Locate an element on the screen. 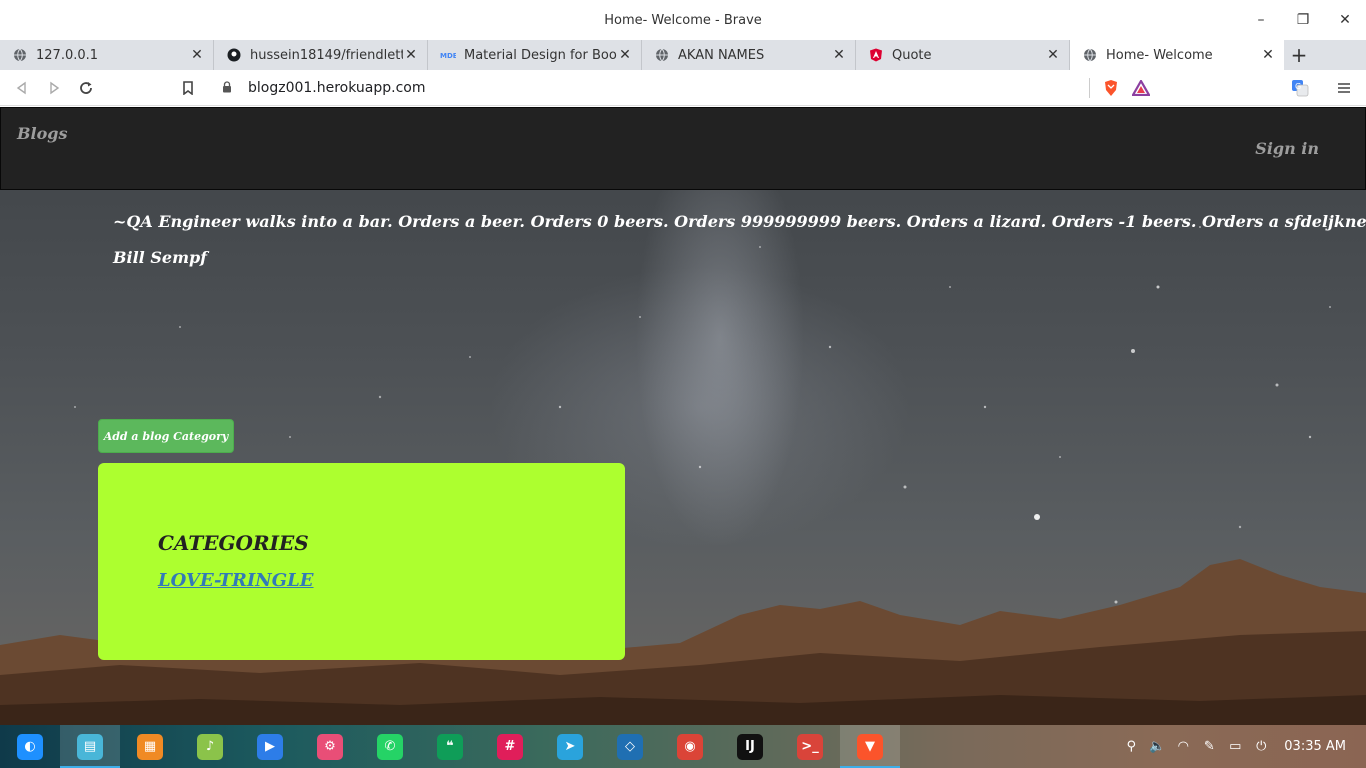 The image size is (1366, 768). file-manager-icon: ▤ is located at coordinates (90, 746).